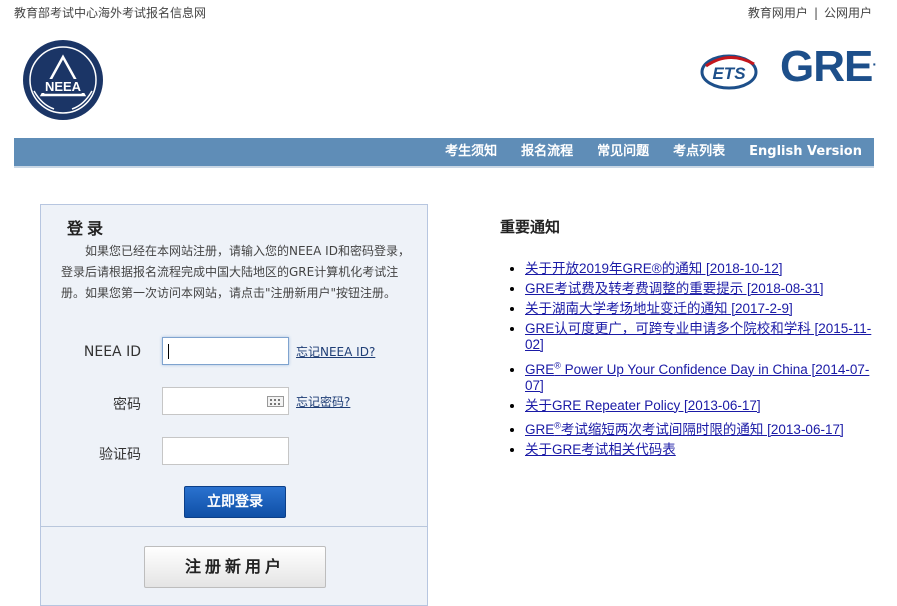 This screenshot has width=897, height=606. I want to click on login-button: 立即登录, so click(235, 502).